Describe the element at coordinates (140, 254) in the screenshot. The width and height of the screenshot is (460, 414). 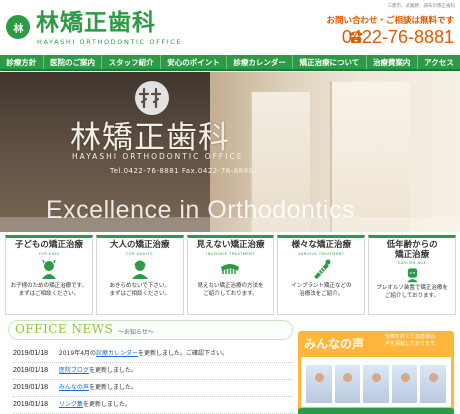
I see `card-subtitle: FOR ADULTS` at that location.